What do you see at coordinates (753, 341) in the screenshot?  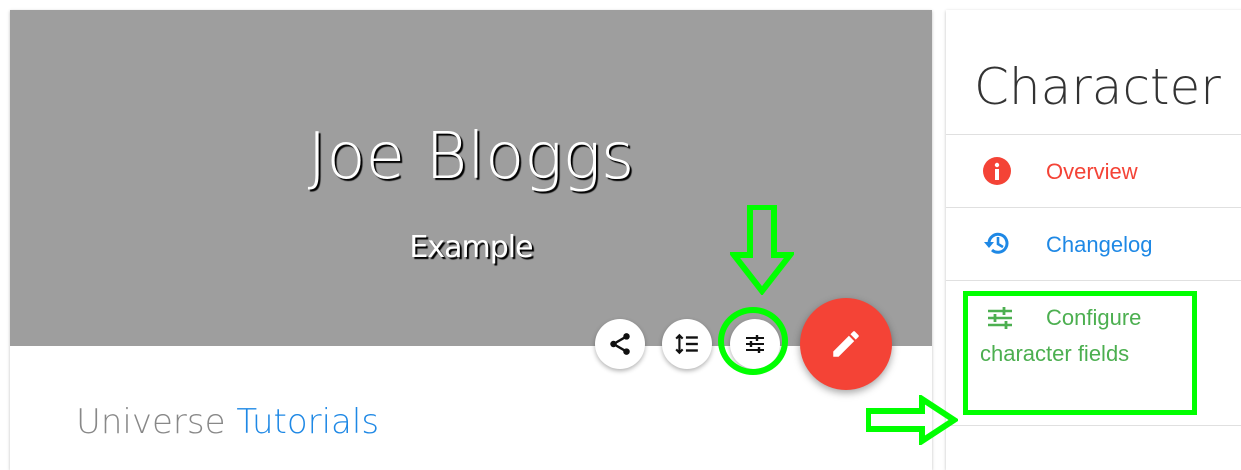 I see `annotation-circle` at bounding box center [753, 341].